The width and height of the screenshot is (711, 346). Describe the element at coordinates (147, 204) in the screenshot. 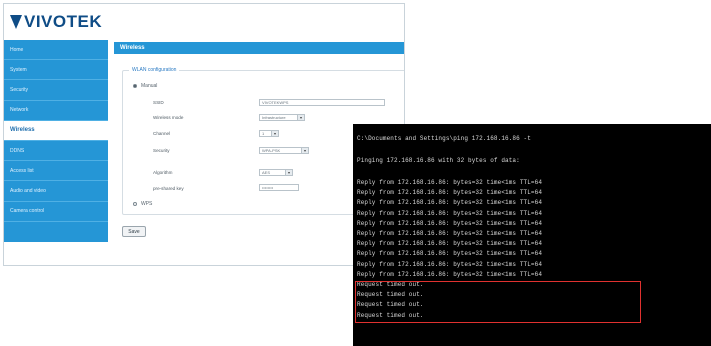

I see `mode-wps-label: WPS` at that location.